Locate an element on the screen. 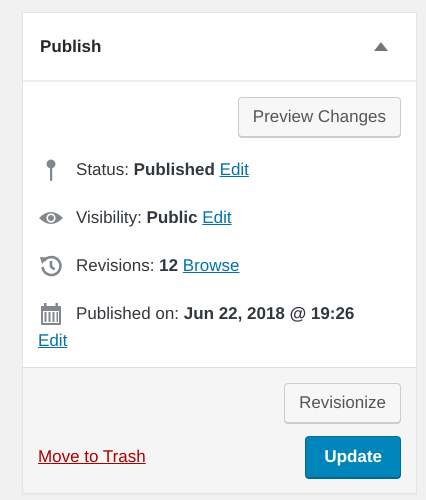  pin-icon is located at coordinates (51, 169).